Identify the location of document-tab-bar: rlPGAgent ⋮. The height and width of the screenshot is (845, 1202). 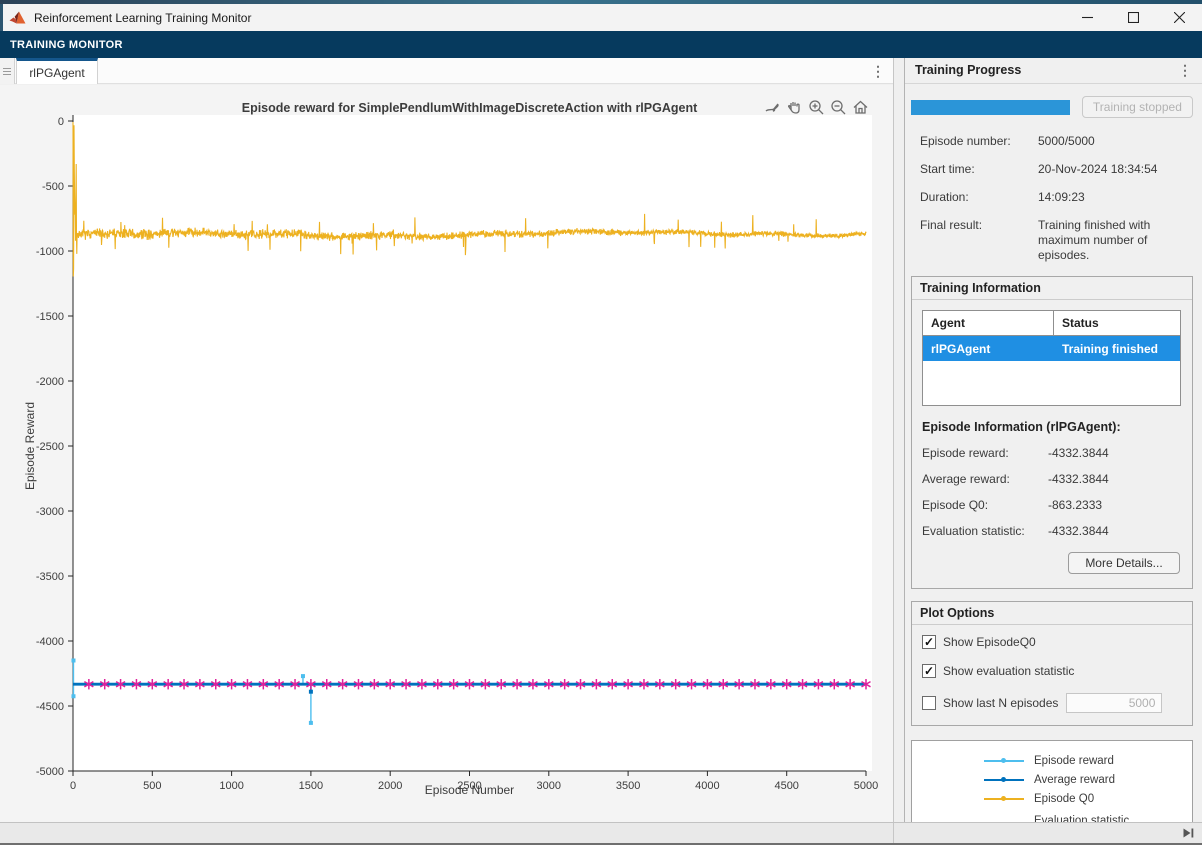
(446, 71).